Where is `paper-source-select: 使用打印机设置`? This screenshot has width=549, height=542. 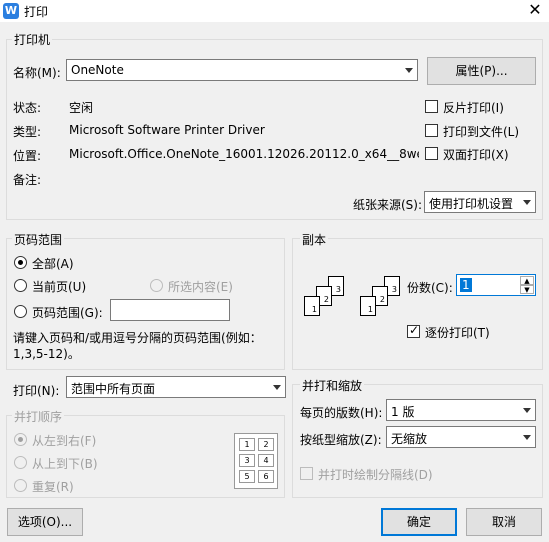 paper-source-select: 使用打印机设置 is located at coordinates (480, 202).